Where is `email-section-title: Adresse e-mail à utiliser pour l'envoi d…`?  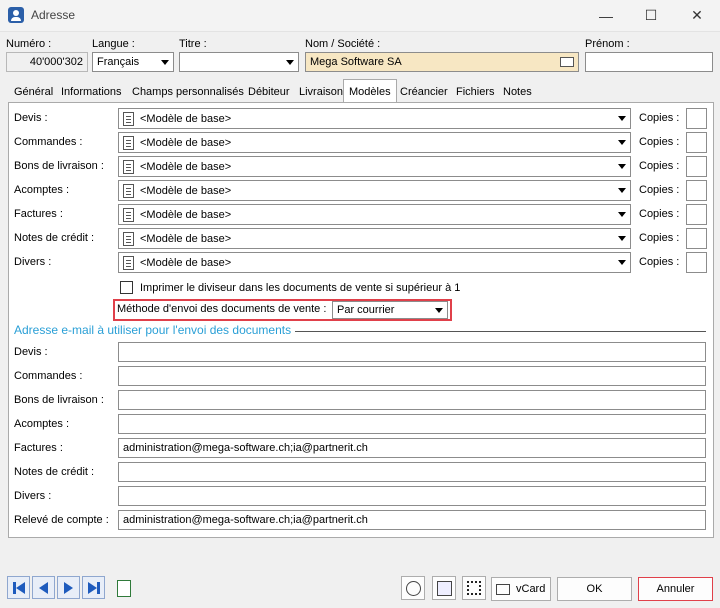
email-section-title: Adresse e-mail à utiliser pour l'envoi d… is located at coordinates (155, 330).